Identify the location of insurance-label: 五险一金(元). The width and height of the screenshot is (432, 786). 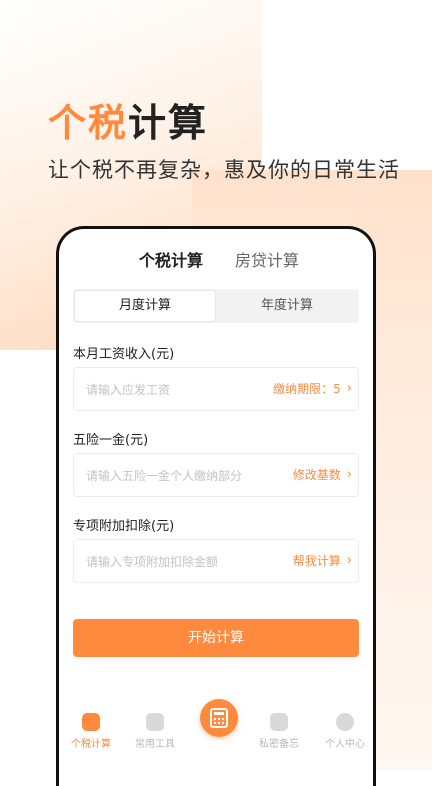
(111, 440).